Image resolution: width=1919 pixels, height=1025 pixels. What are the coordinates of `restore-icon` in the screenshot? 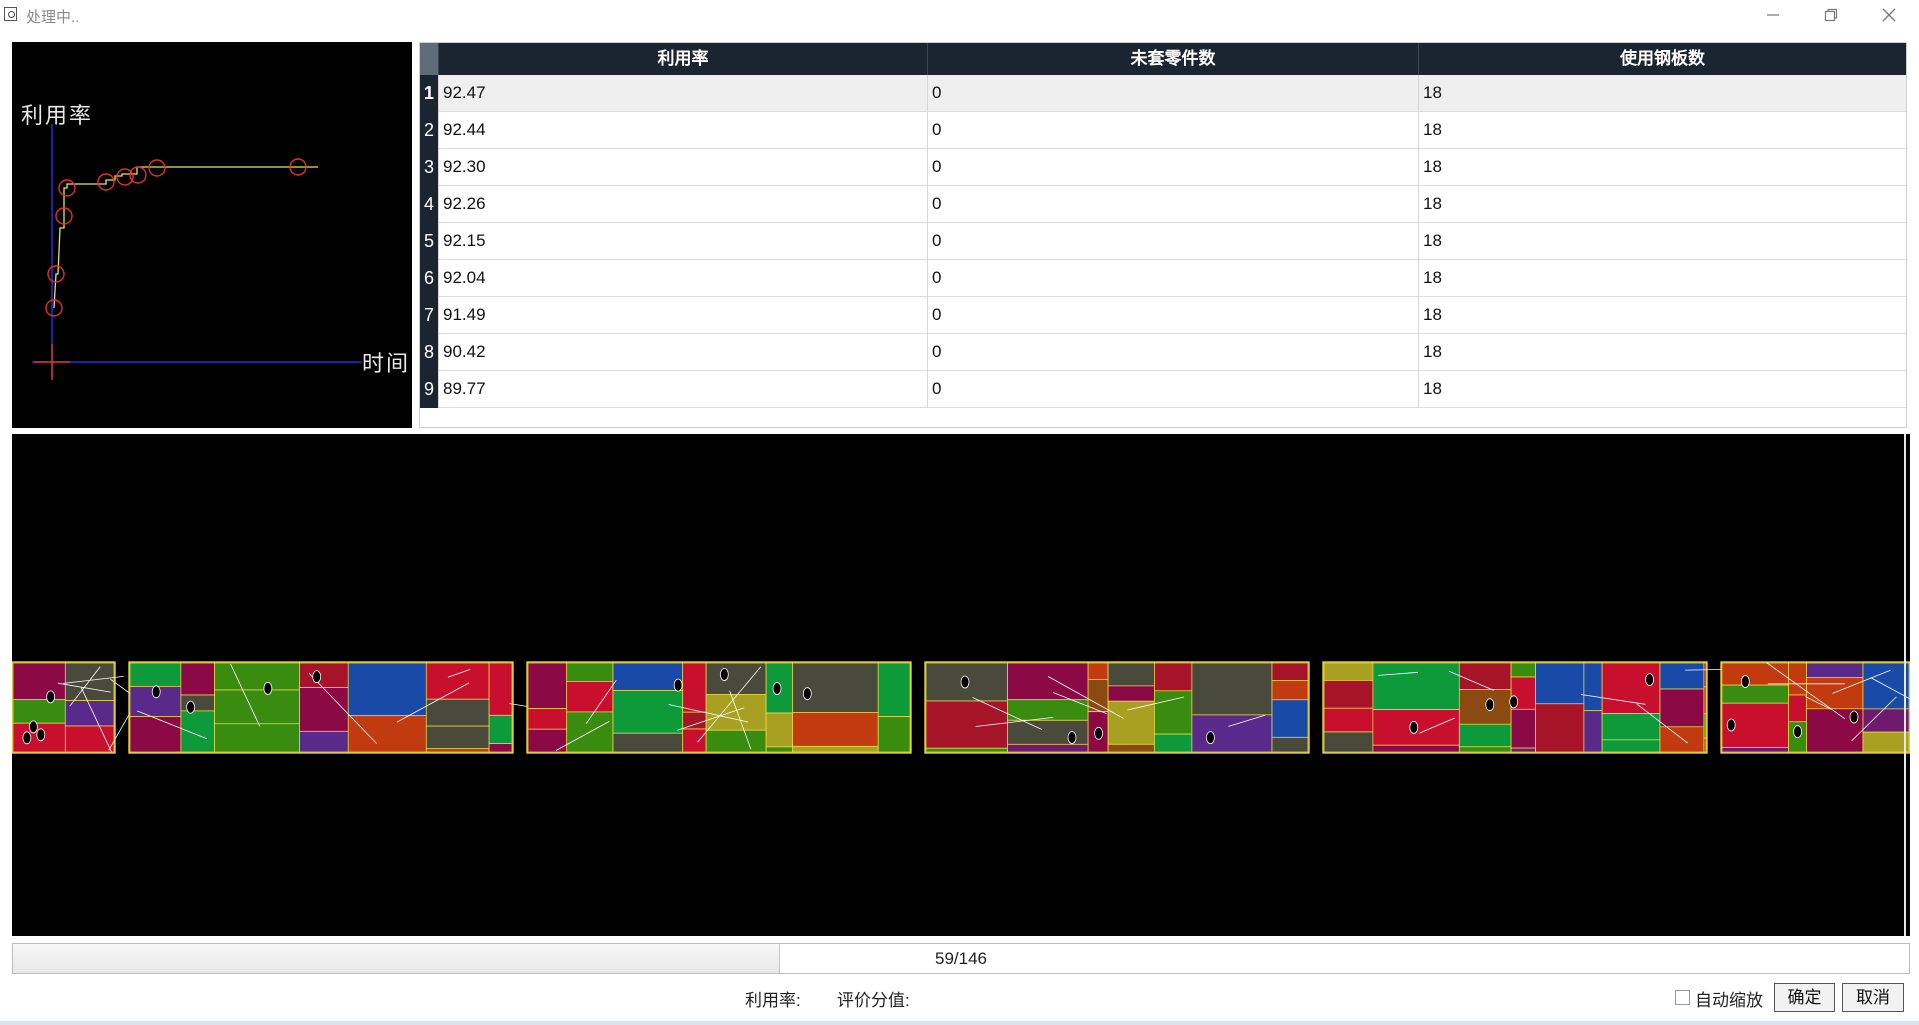 It's located at (1831, 15).